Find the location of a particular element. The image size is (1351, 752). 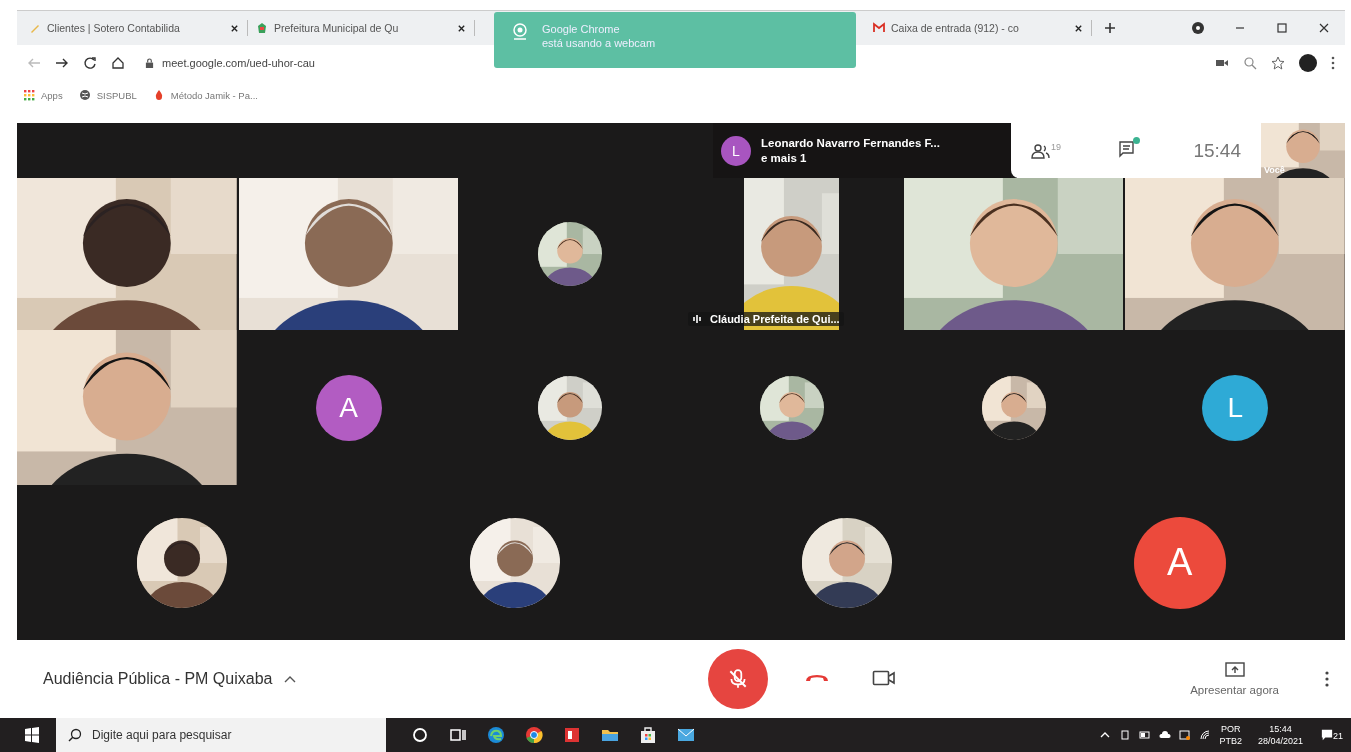

browser-tab: Caixa de entrada (912) - co is located at coordinates (978, 28).